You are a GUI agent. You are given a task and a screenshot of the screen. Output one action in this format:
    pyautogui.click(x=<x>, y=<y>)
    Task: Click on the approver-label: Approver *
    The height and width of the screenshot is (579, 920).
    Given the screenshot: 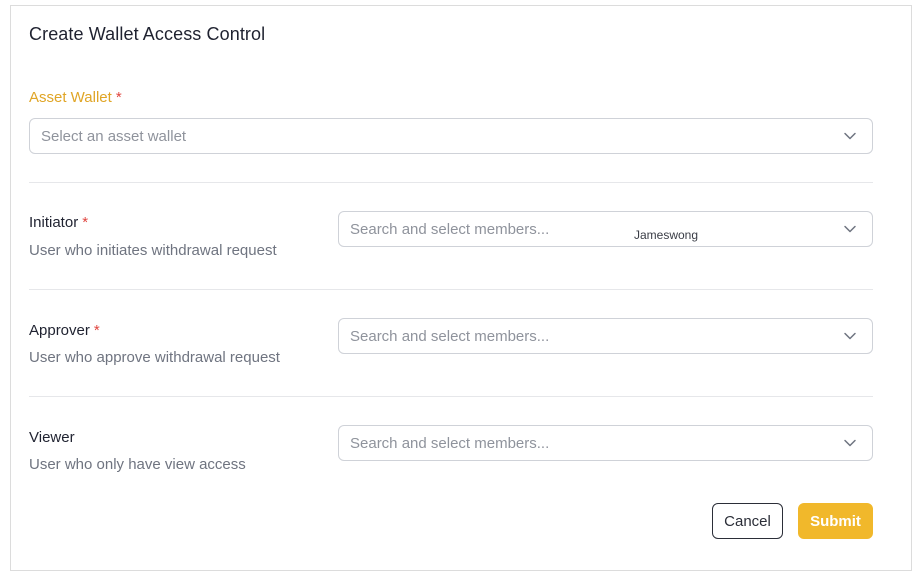 What is the action you would take?
    pyautogui.click(x=64, y=330)
    